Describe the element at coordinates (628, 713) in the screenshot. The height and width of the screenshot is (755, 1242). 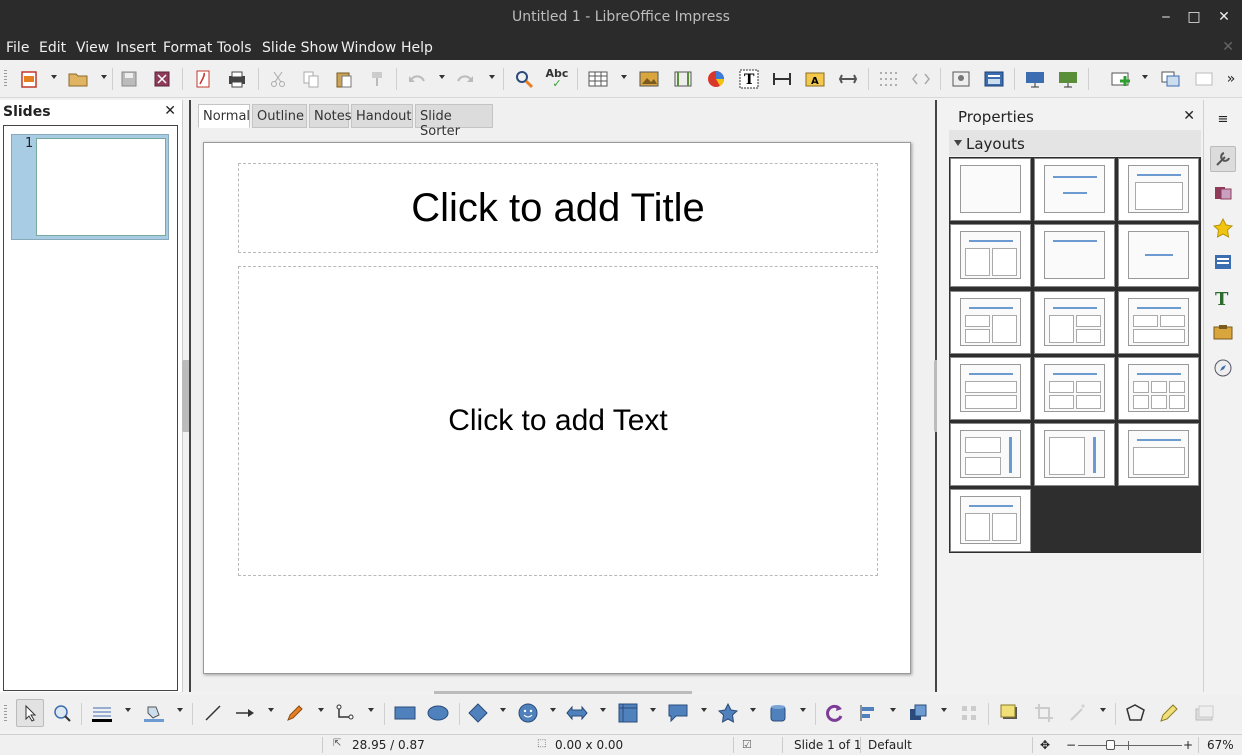
I see `flowchart-icon` at that location.